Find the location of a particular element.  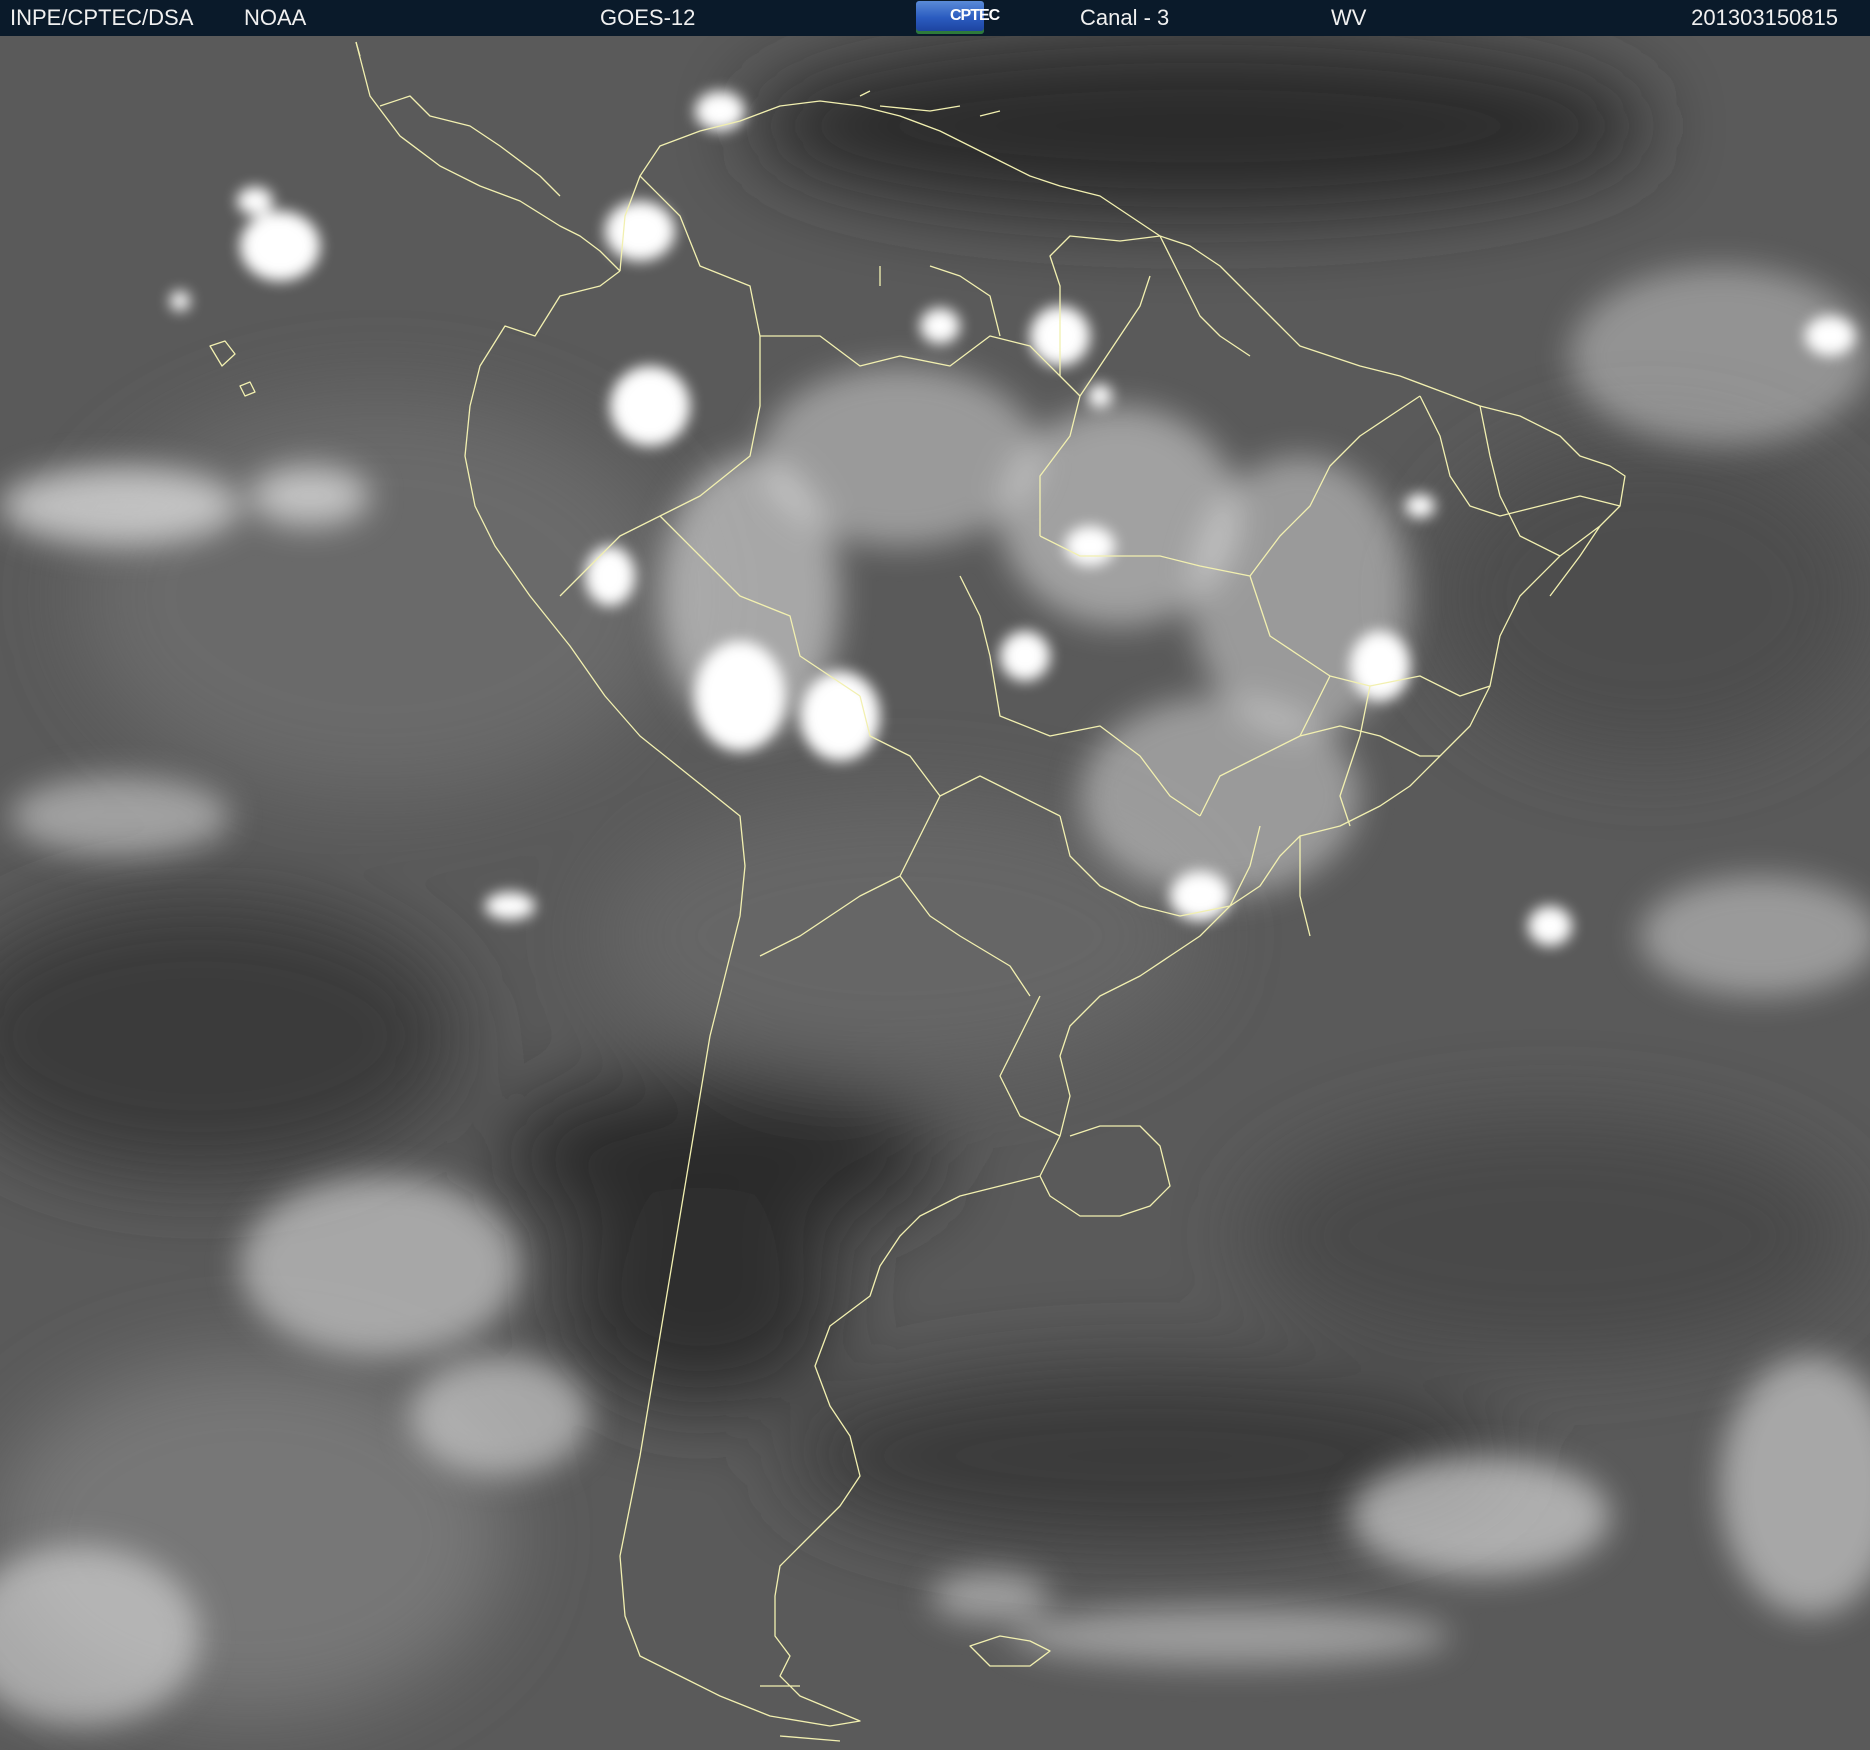

galapagos-islands is located at coordinates (232, 368).